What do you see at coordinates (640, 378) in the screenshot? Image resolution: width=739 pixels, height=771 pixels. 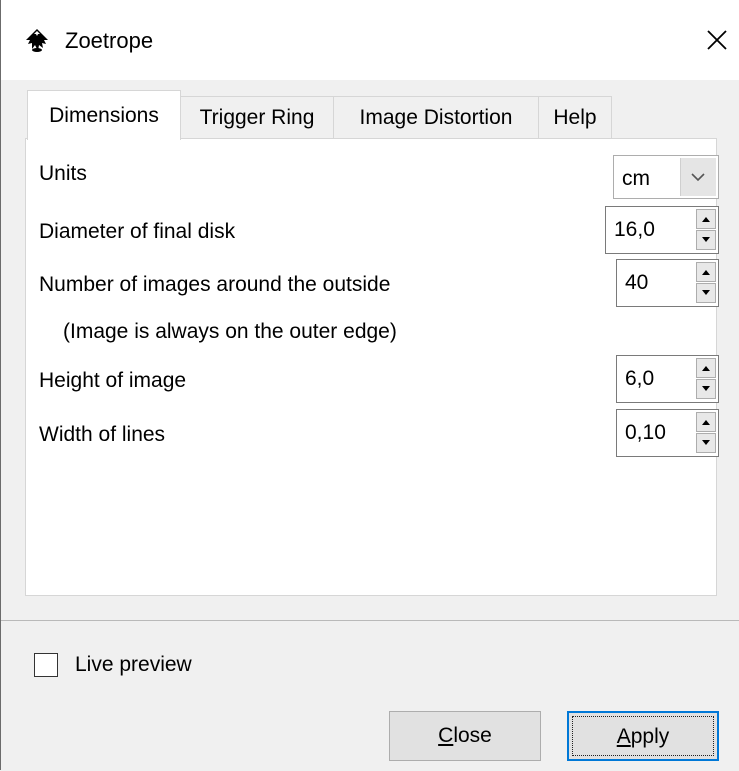 I see `height-value: 6,0` at bounding box center [640, 378].